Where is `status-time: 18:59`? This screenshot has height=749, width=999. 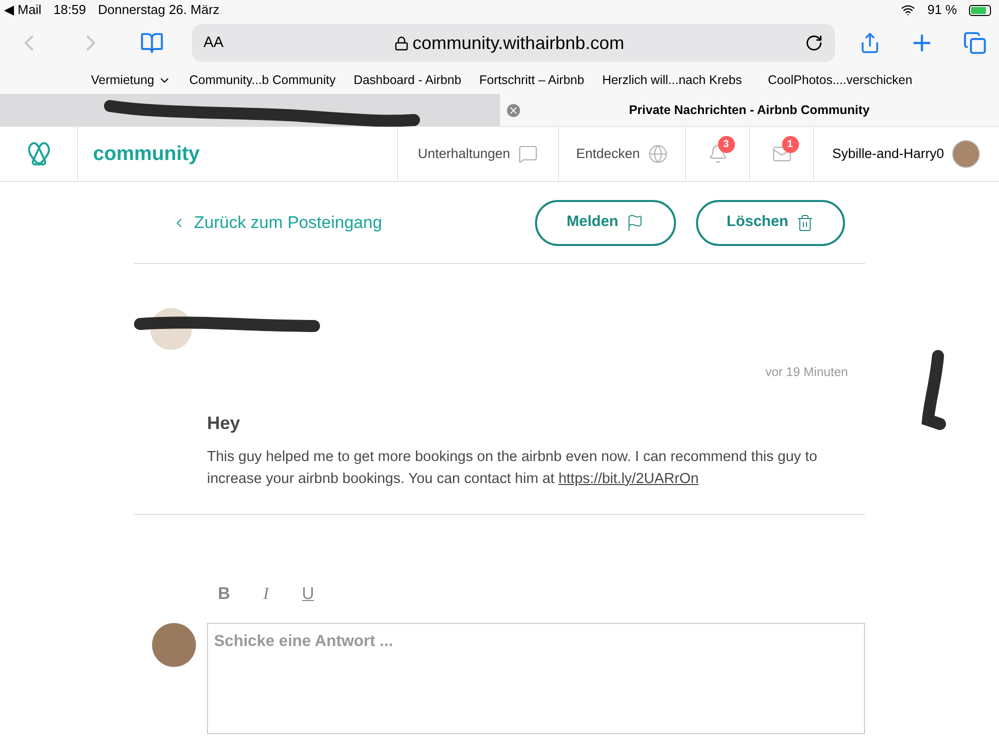
status-time: 18:59 is located at coordinates (69, 10).